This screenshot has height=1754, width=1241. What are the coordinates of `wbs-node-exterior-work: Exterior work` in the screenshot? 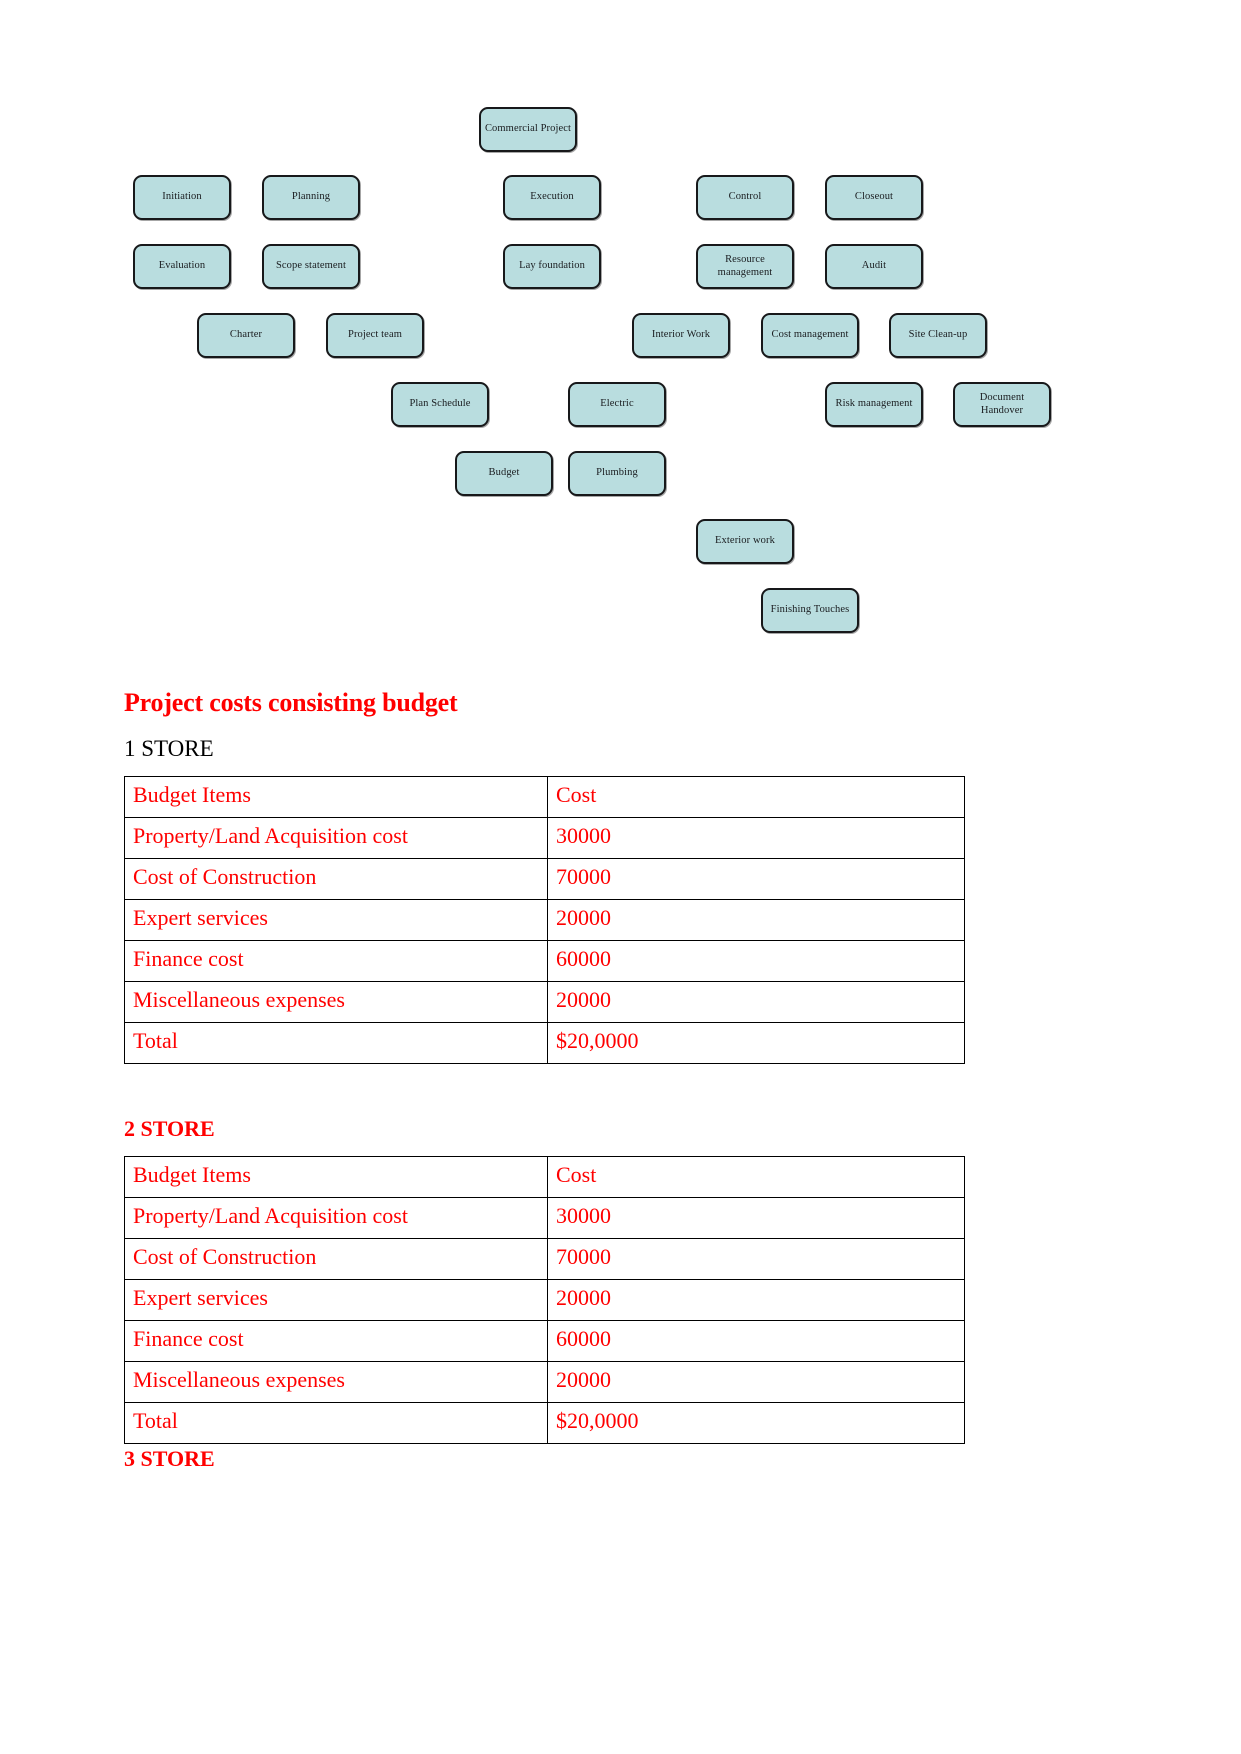 It's located at (745, 541).